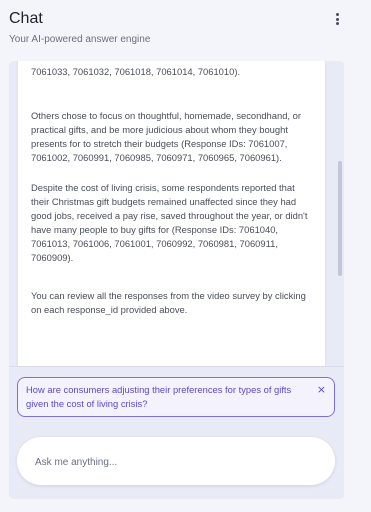 This screenshot has width=371, height=512. What do you see at coordinates (337, 19) in the screenshot?
I see `more-vertical-icon` at bounding box center [337, 19].